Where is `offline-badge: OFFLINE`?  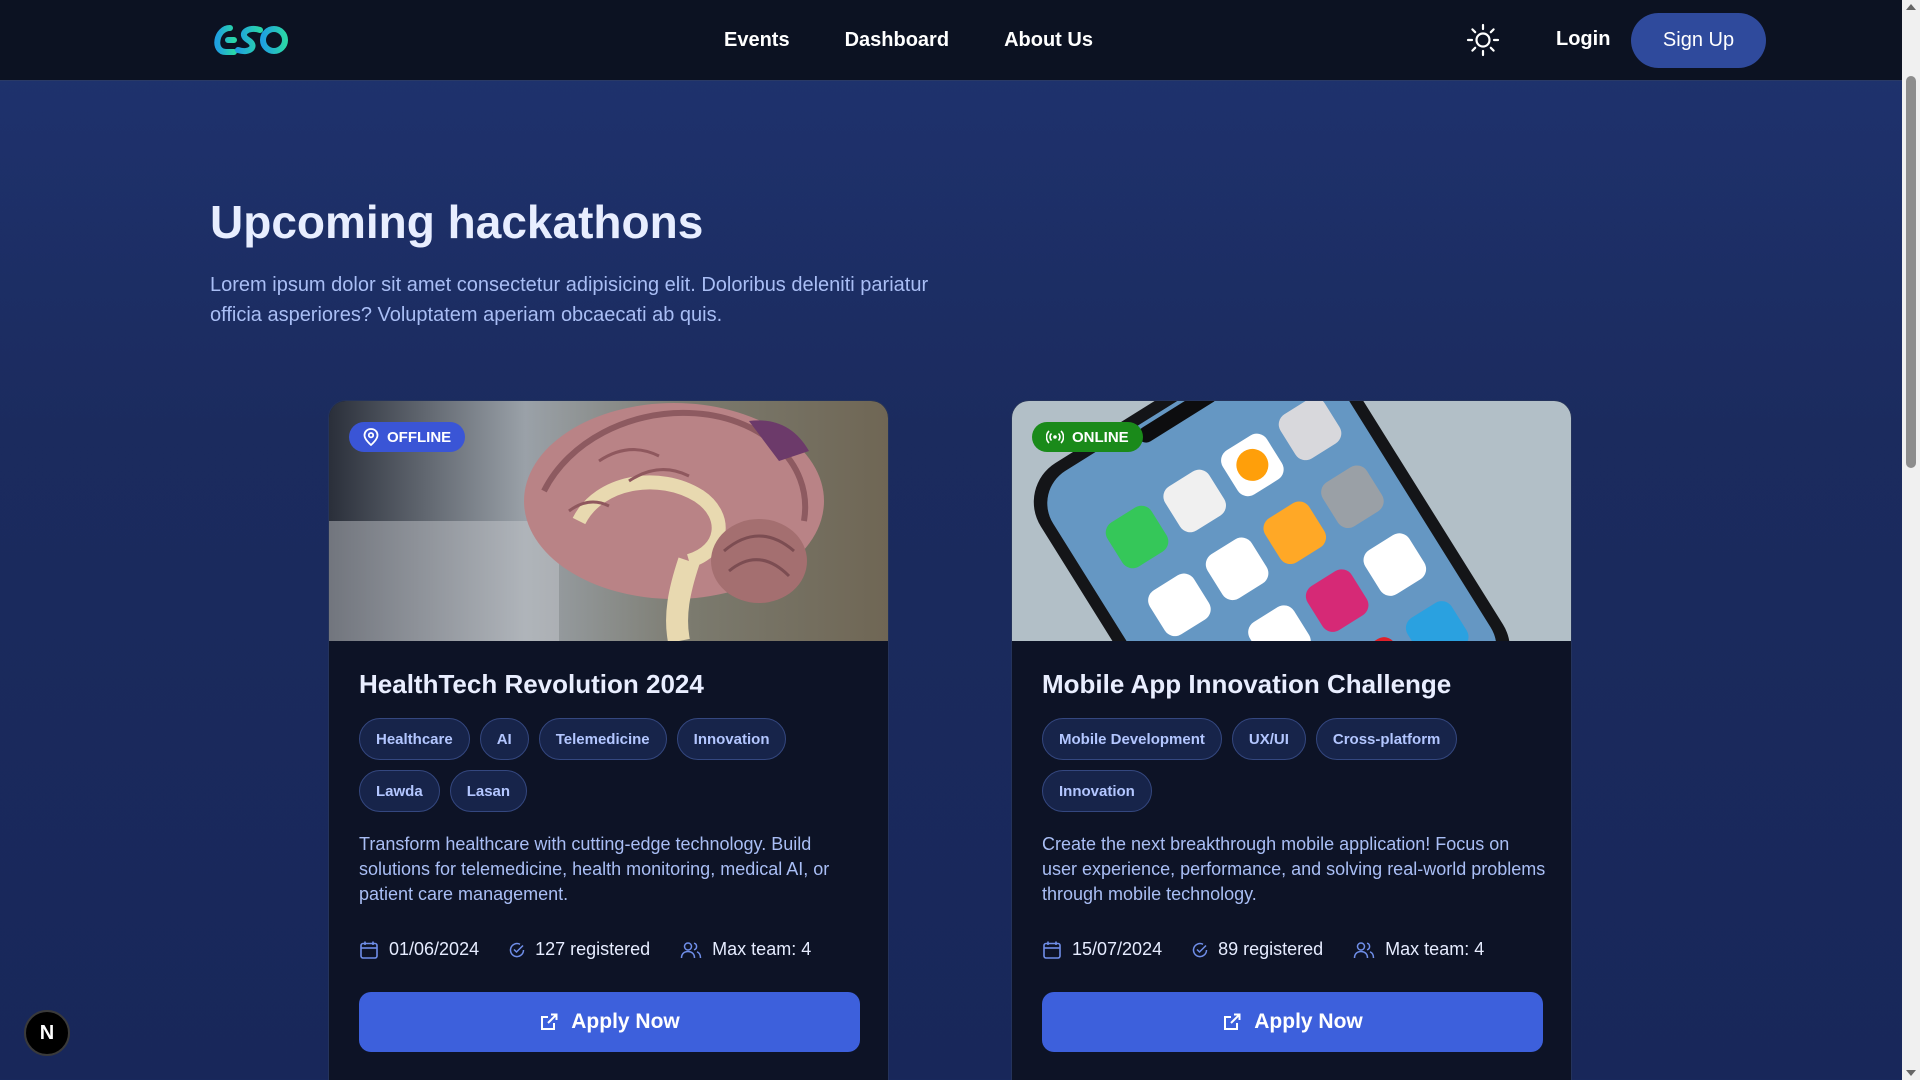
offline-badge: OFFLINE is located at coordinates (407, 437).